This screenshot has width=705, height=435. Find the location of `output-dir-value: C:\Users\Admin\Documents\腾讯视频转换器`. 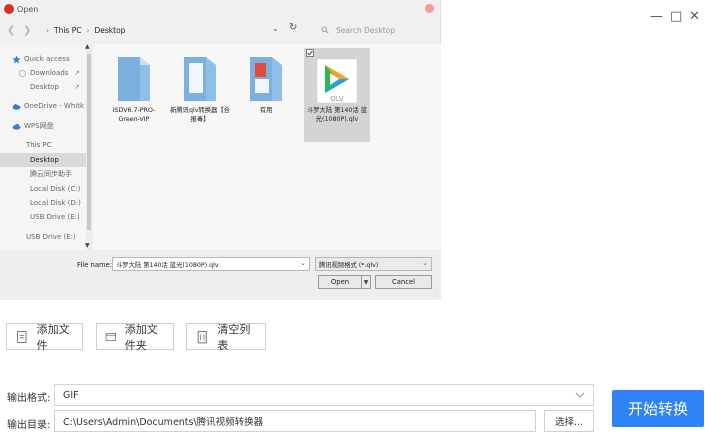

output-dir-value: C:\Users\Admin\Documents\腾讯视频转换器 is located at coordinates (163, 422).